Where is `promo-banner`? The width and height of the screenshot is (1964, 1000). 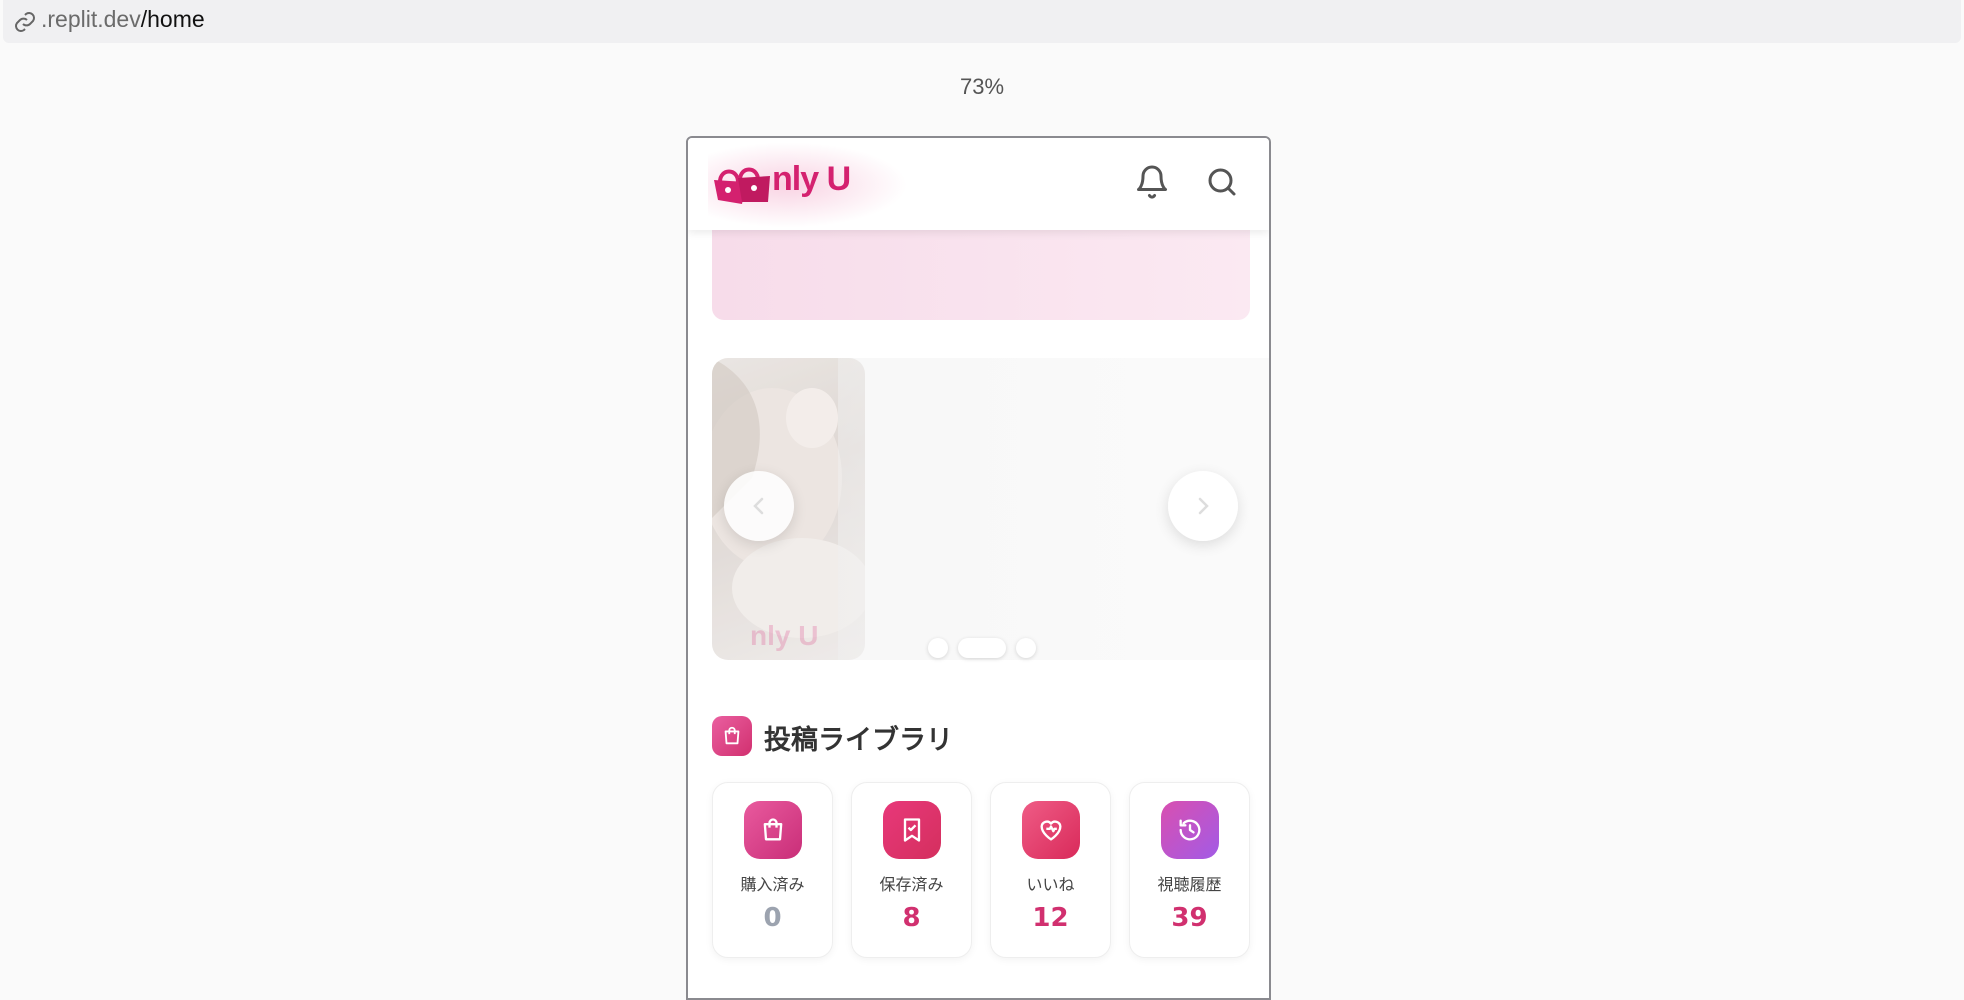 promo-banner is located at coordinates (981, 269).